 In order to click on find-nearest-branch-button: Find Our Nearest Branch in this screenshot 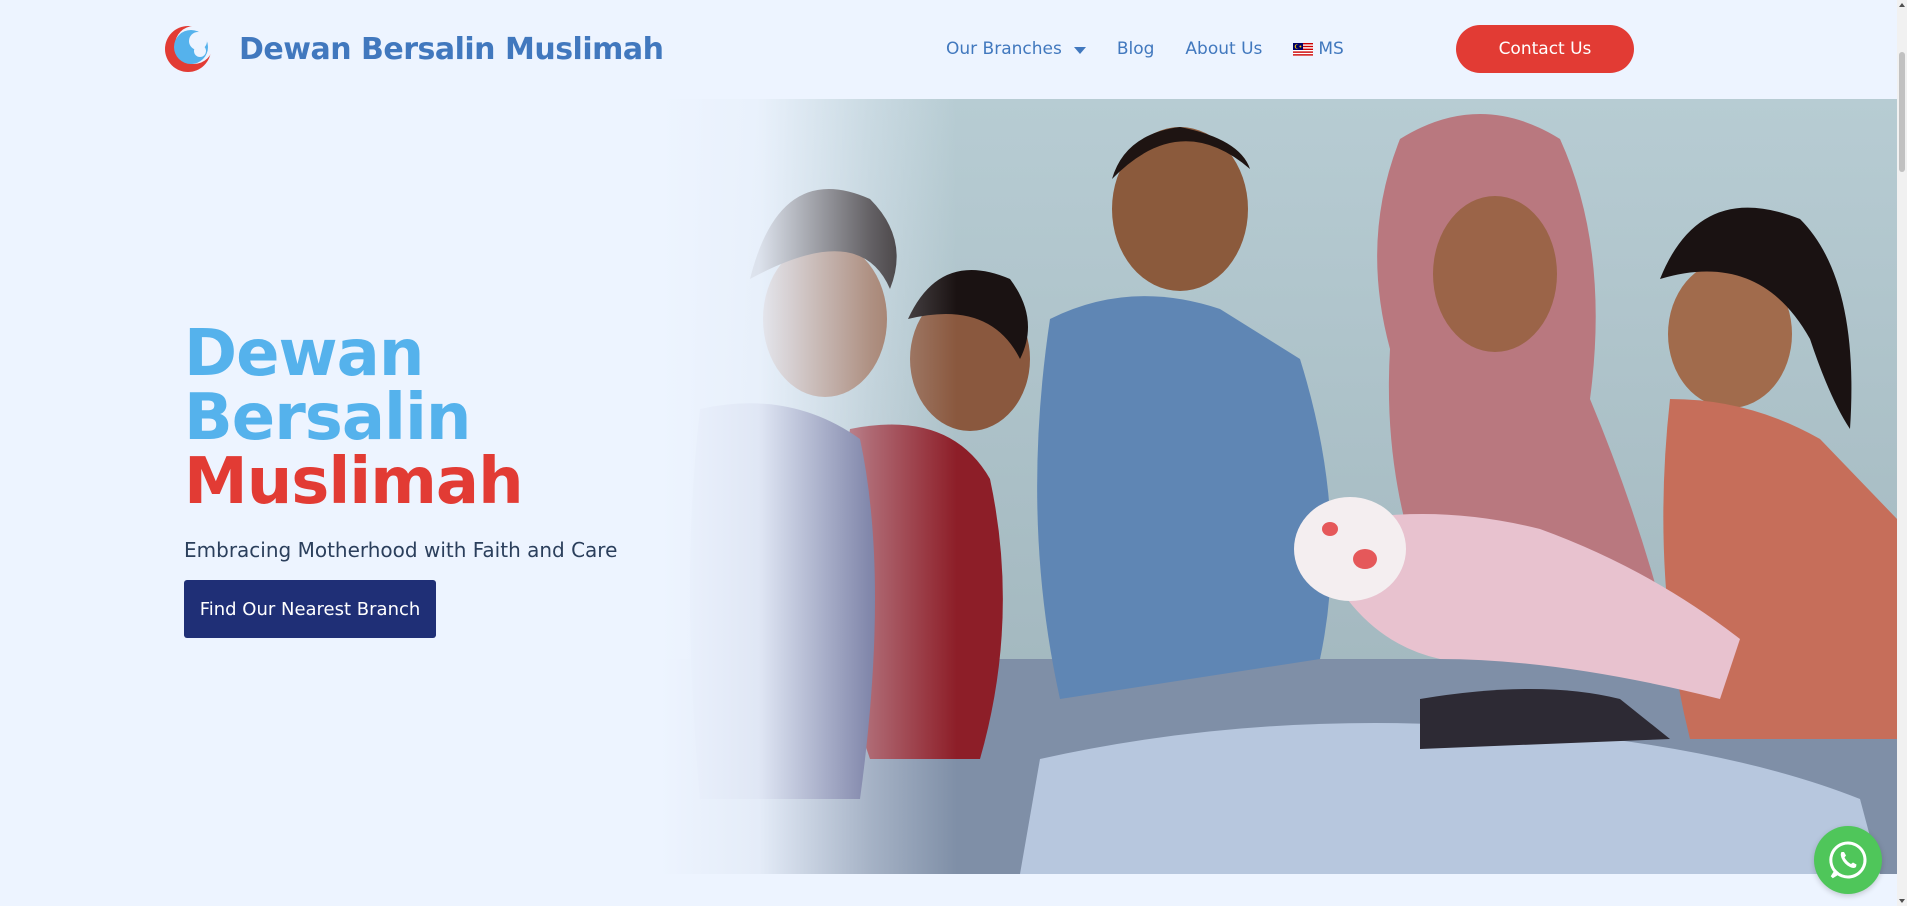, I will do `click(310, 609)`.